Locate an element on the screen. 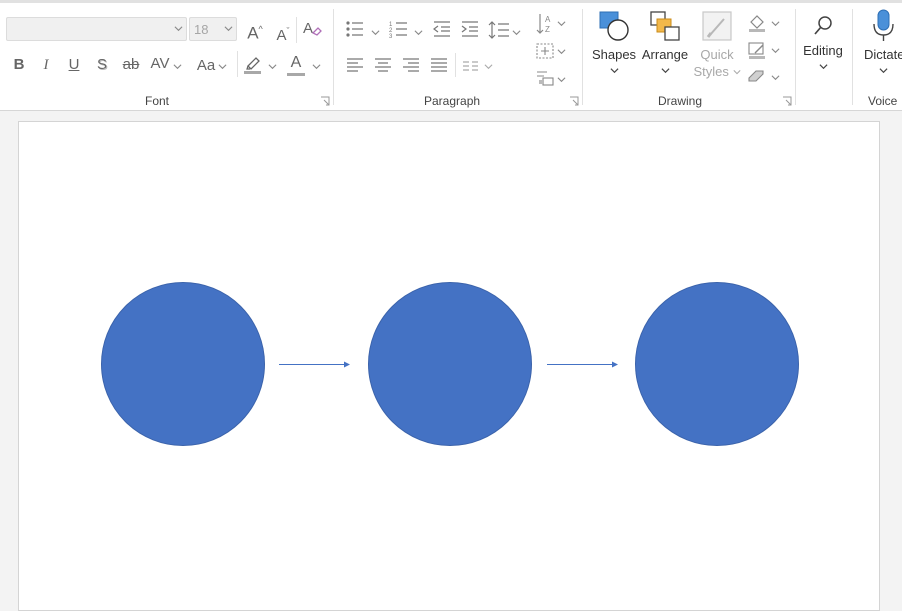  font-color-button: A is located at coordinates (296, 63).